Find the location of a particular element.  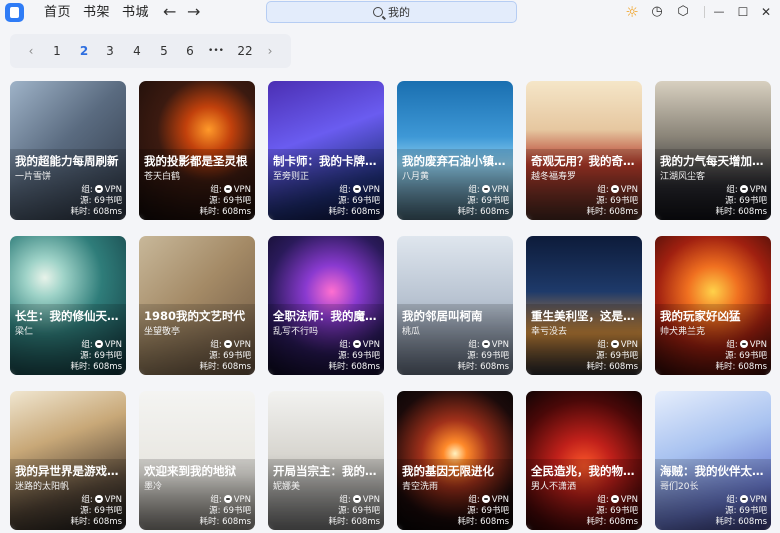

pagination-next: › is located at coordinates (270, 51).